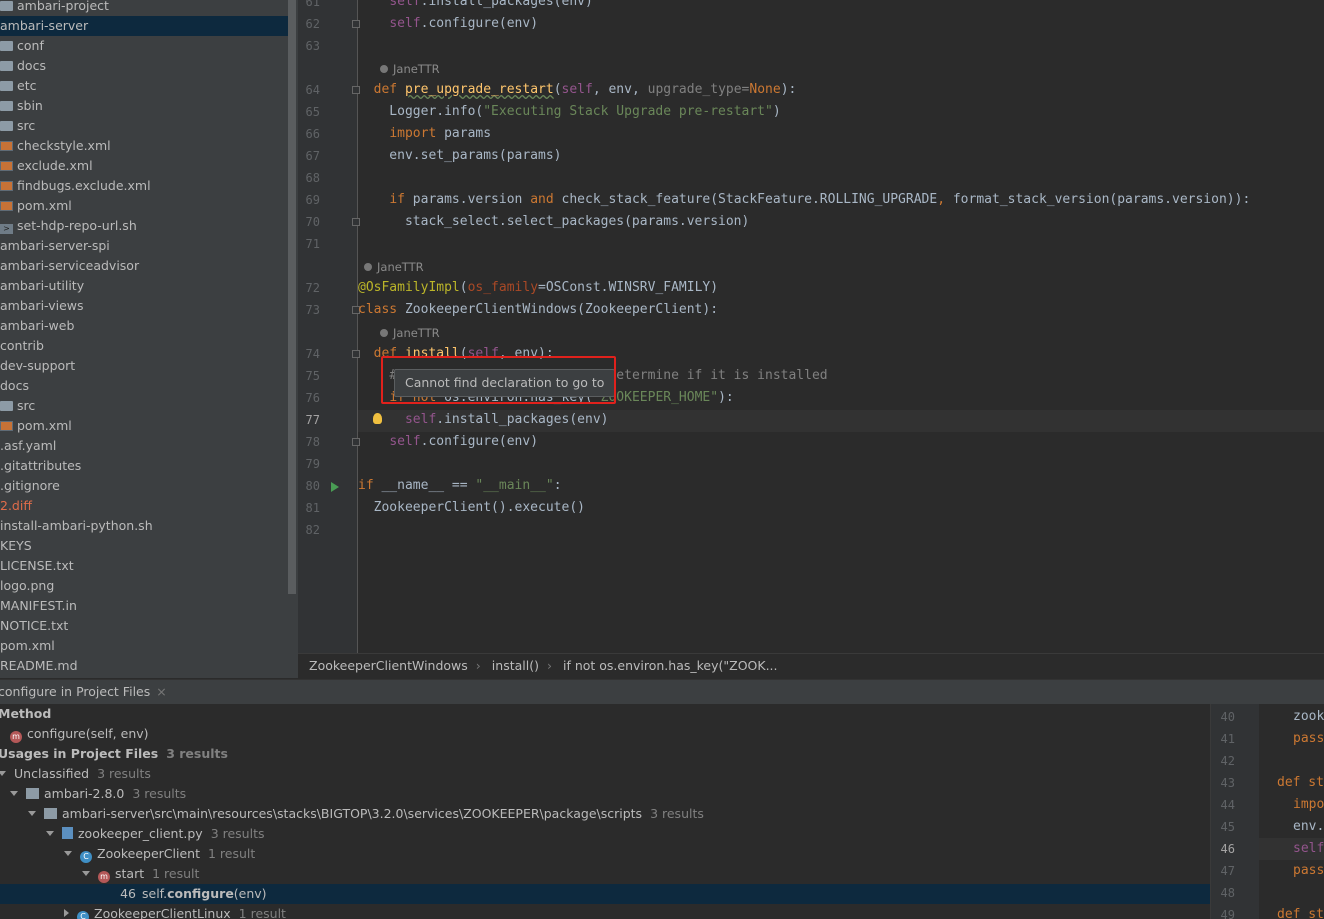 This screenshot has width=1324, height=919. Describe the element at coordinates (55, 246) in the screenshot. I see `tree-item: ambari-server-spi` at that location.